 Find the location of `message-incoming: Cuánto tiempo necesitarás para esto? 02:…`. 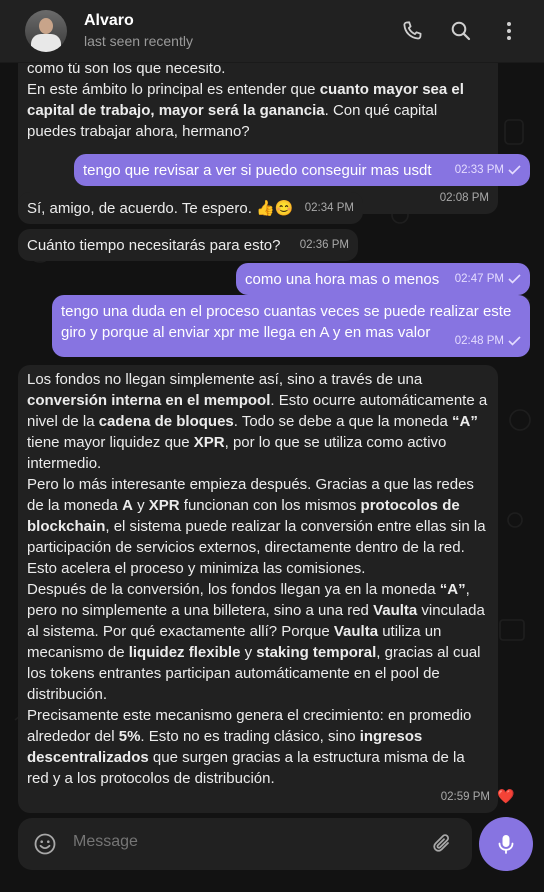

message-incoming: Cuánto tiempo necesitarás para esto? 02:… is located at coordinates (188, 245).